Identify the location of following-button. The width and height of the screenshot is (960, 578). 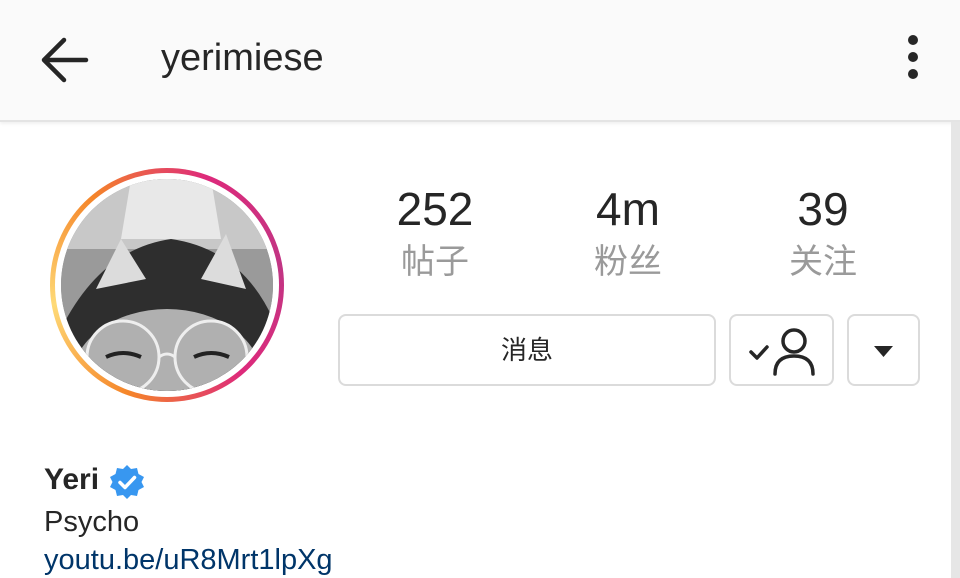
(781, 350).